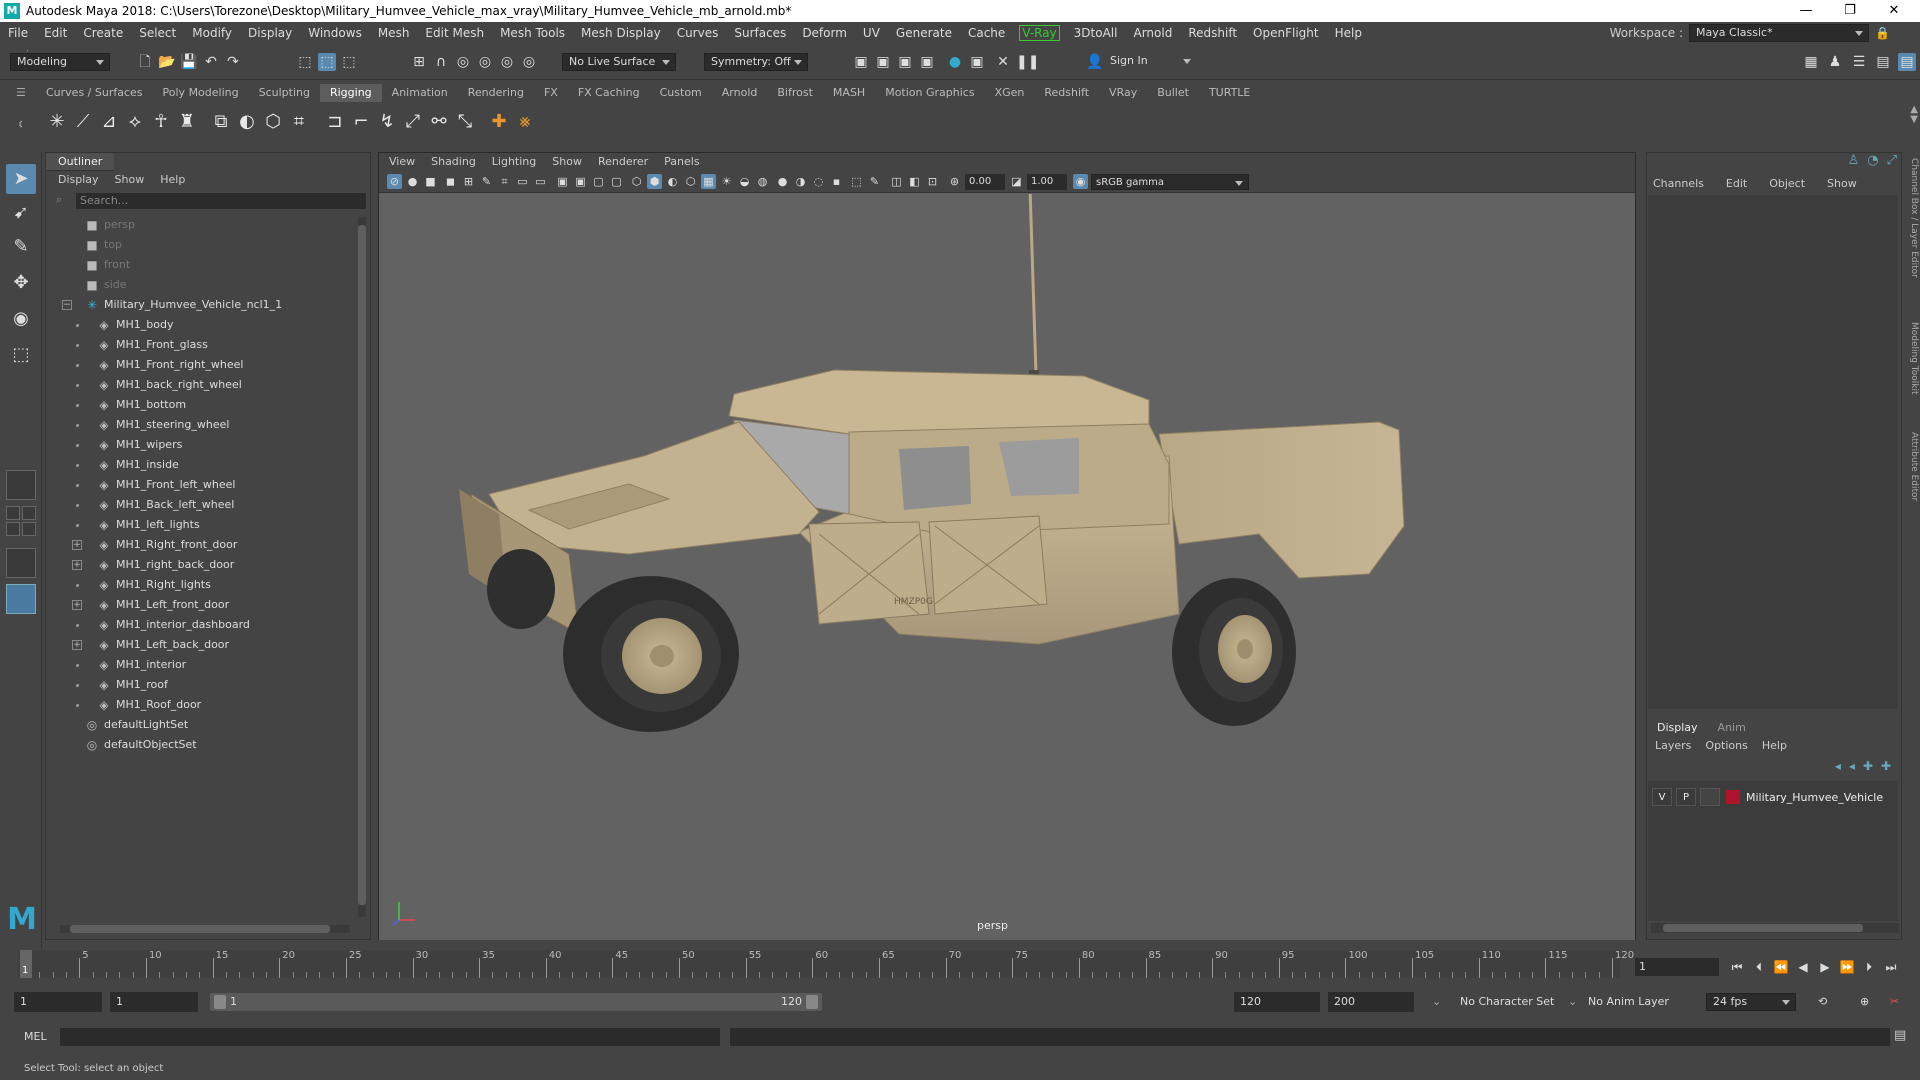 Image resolution: width=1920 pixels, height=1080 pixels. I want to click on orient-constraint-icon: ↯, so click(387, 122).